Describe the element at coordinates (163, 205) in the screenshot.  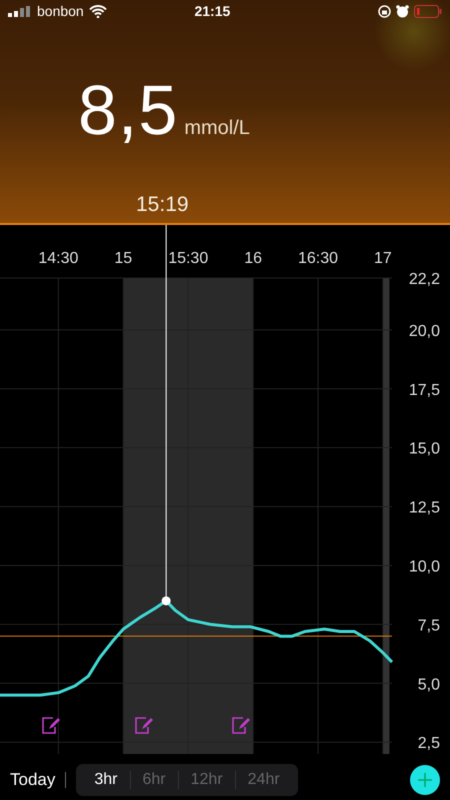
I see `cursor-time: 15:19` at that location.